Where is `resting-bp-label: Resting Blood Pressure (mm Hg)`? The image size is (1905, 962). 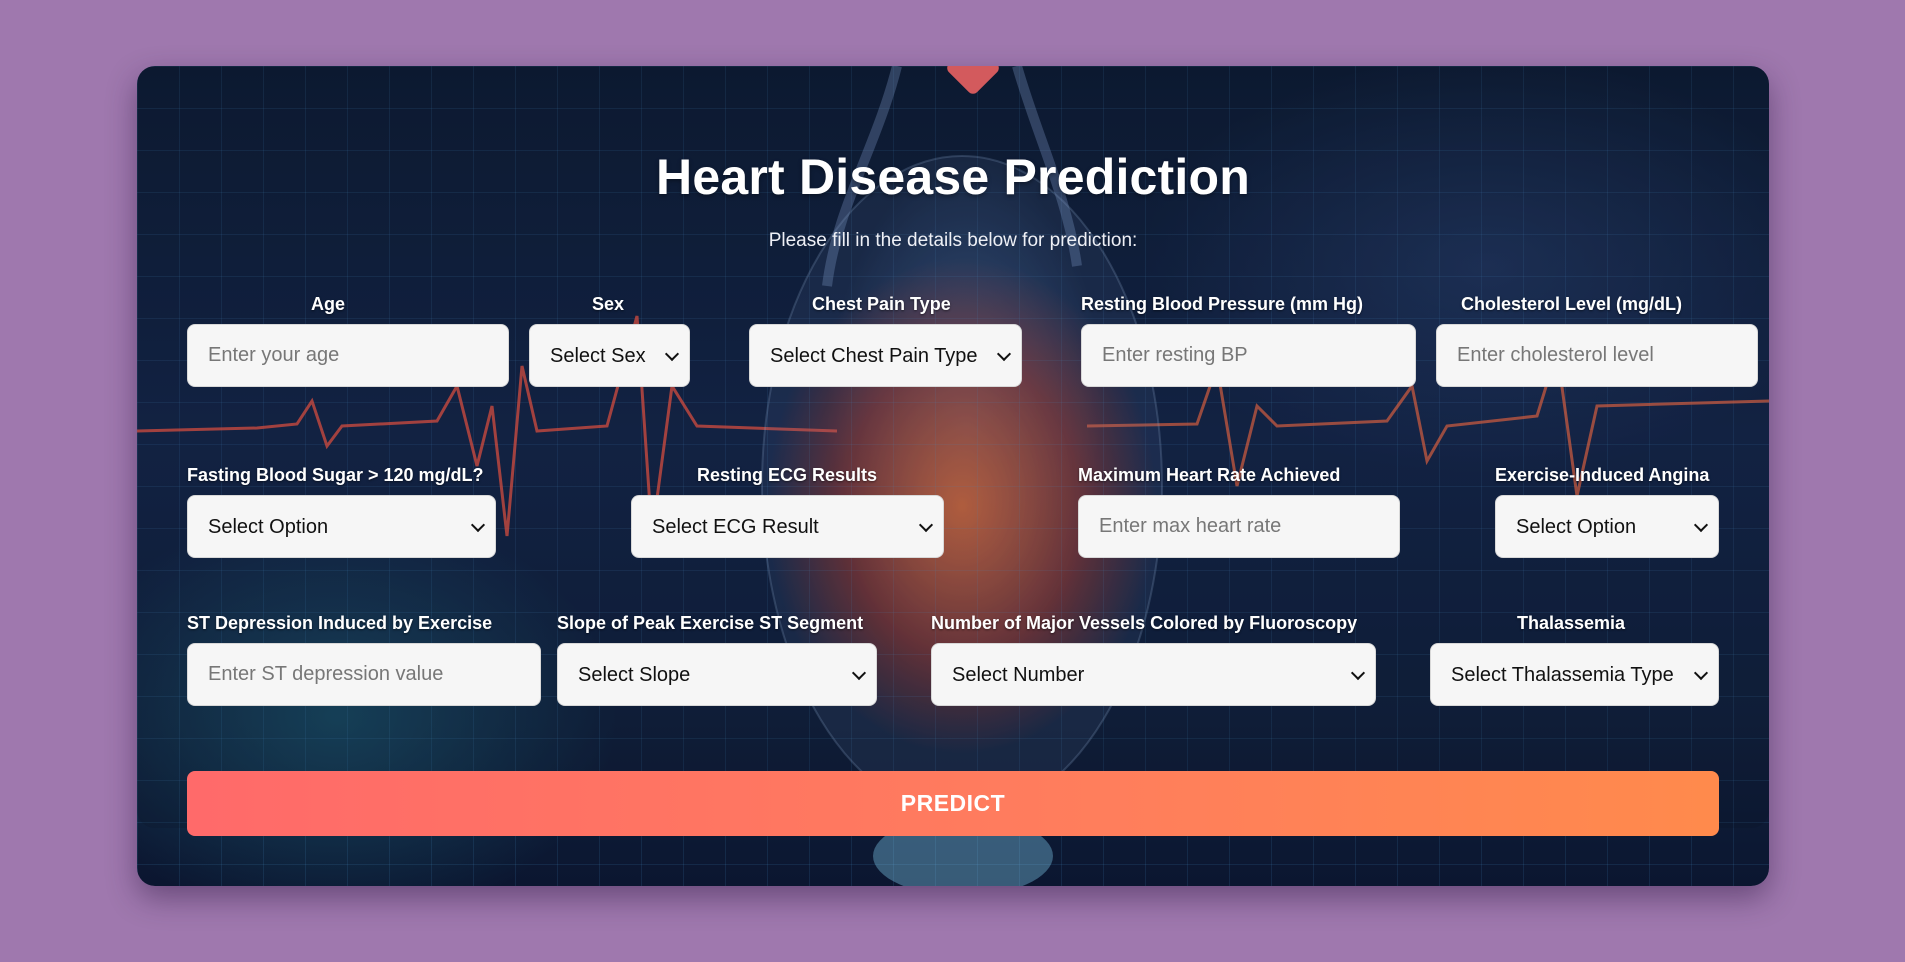
resting-bp-label: Resting Blood Pressure (mm Hg) is located at coordinates (1222, 304).